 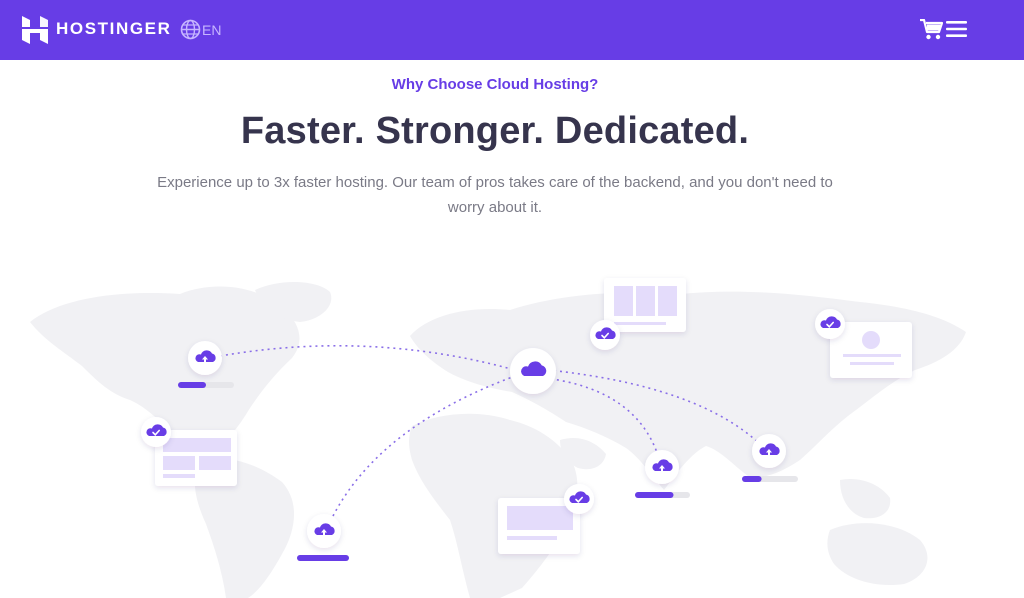 What do you see at coordinates (830, 324) in the screenshot?
I see `check-badge-asia` at bounding box center [830, 324].